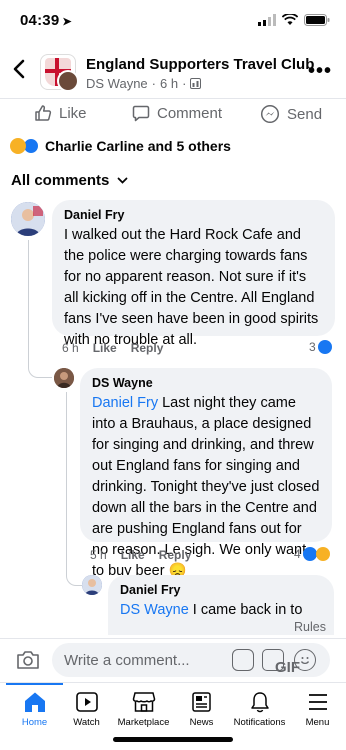 This screenshot has width=346, height=750. I want to click on group-title: England Supporters Travel Club, so click(200, 64).